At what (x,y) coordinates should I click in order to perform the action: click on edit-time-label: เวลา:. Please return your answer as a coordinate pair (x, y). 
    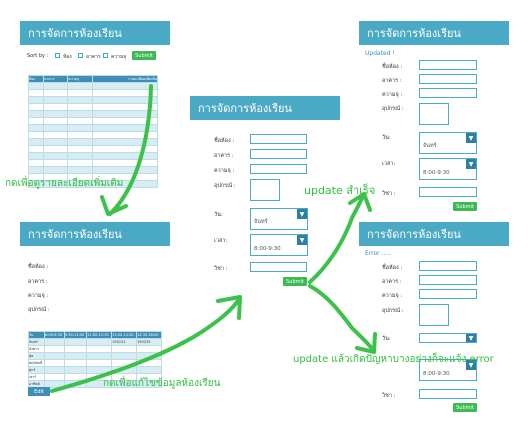
    Looking at the image, I should click on (221, 241).